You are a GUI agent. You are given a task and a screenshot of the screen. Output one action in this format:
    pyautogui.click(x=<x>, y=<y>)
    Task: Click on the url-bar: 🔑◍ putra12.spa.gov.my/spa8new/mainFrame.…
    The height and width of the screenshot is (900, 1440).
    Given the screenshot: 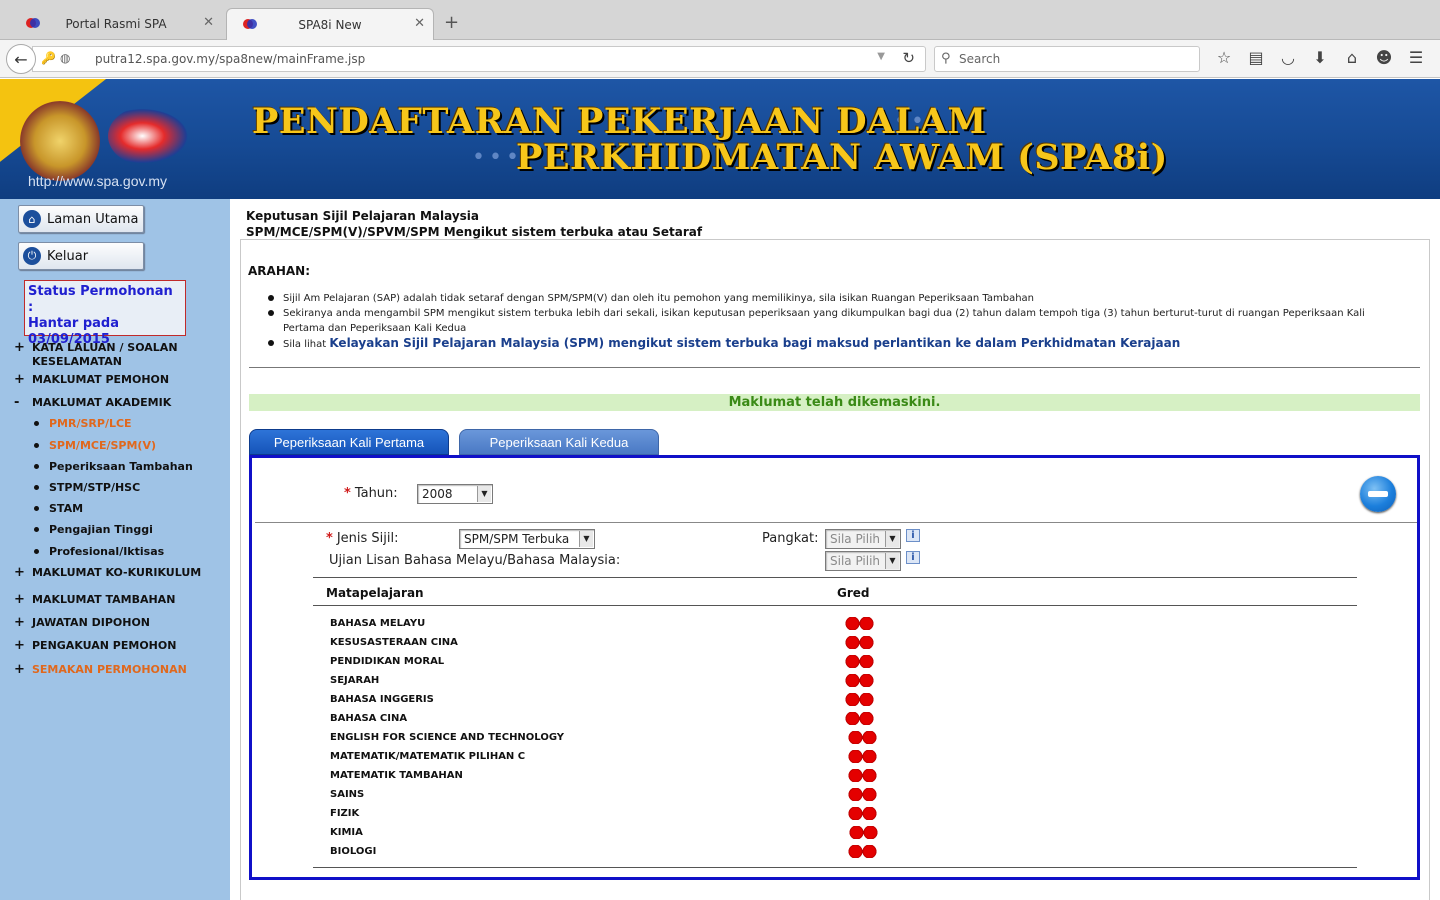 What is the action you would take?
    pyautogui.click(x=479, y=59)
    